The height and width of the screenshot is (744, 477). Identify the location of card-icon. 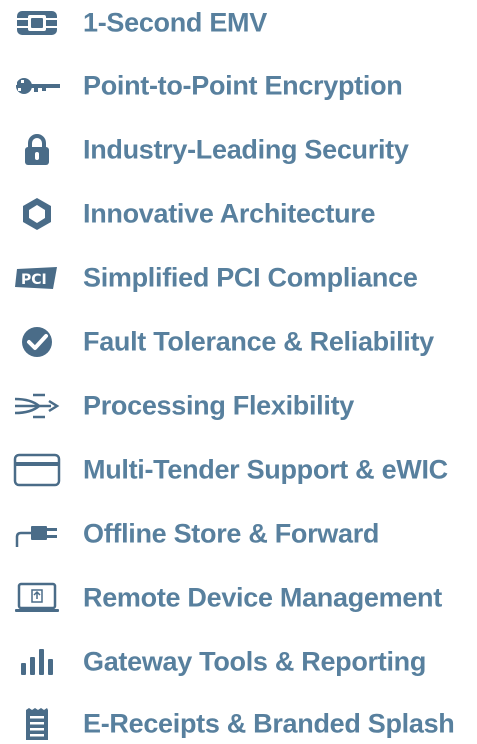
(37, 470).